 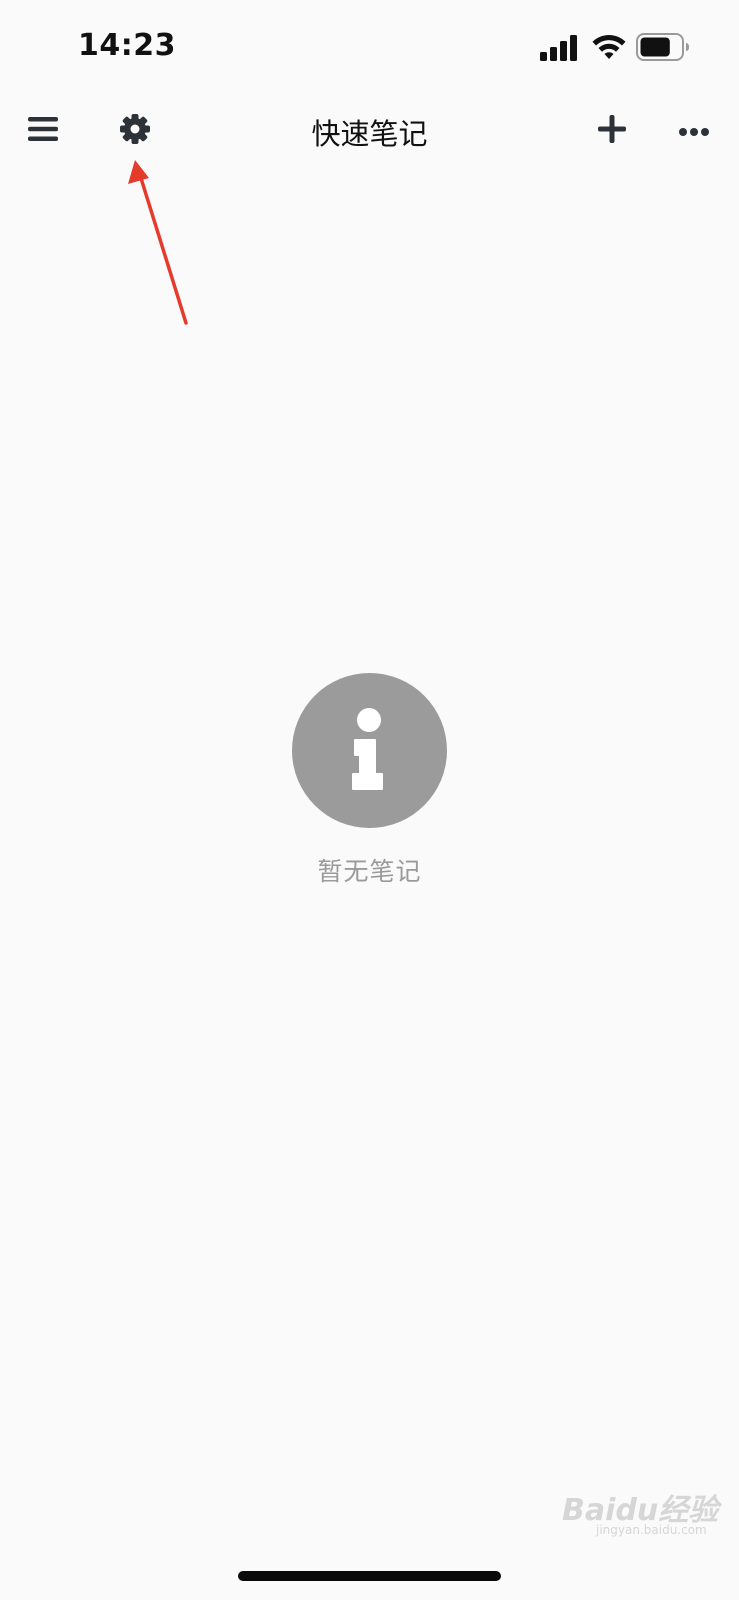 I want to click on empty-state-message: 暂无笔记, so click(x=369, y=871).